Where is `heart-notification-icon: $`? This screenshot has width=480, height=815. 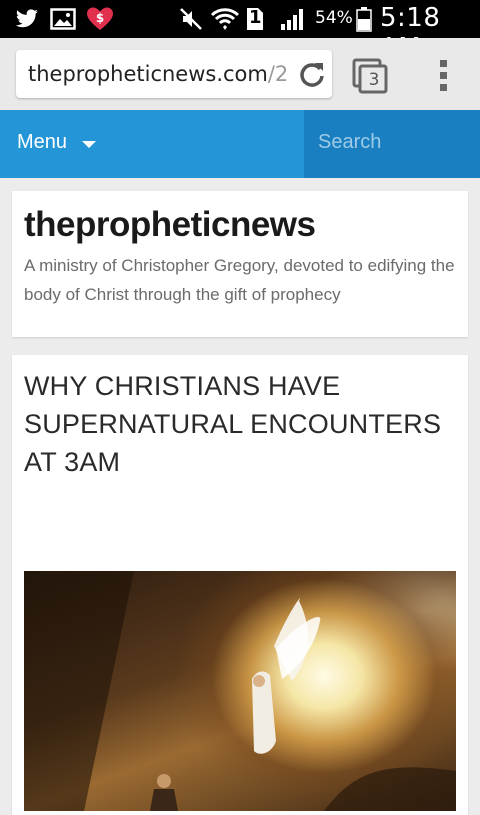
heart-notification-icon: $ is located at coordinates (100, 19).